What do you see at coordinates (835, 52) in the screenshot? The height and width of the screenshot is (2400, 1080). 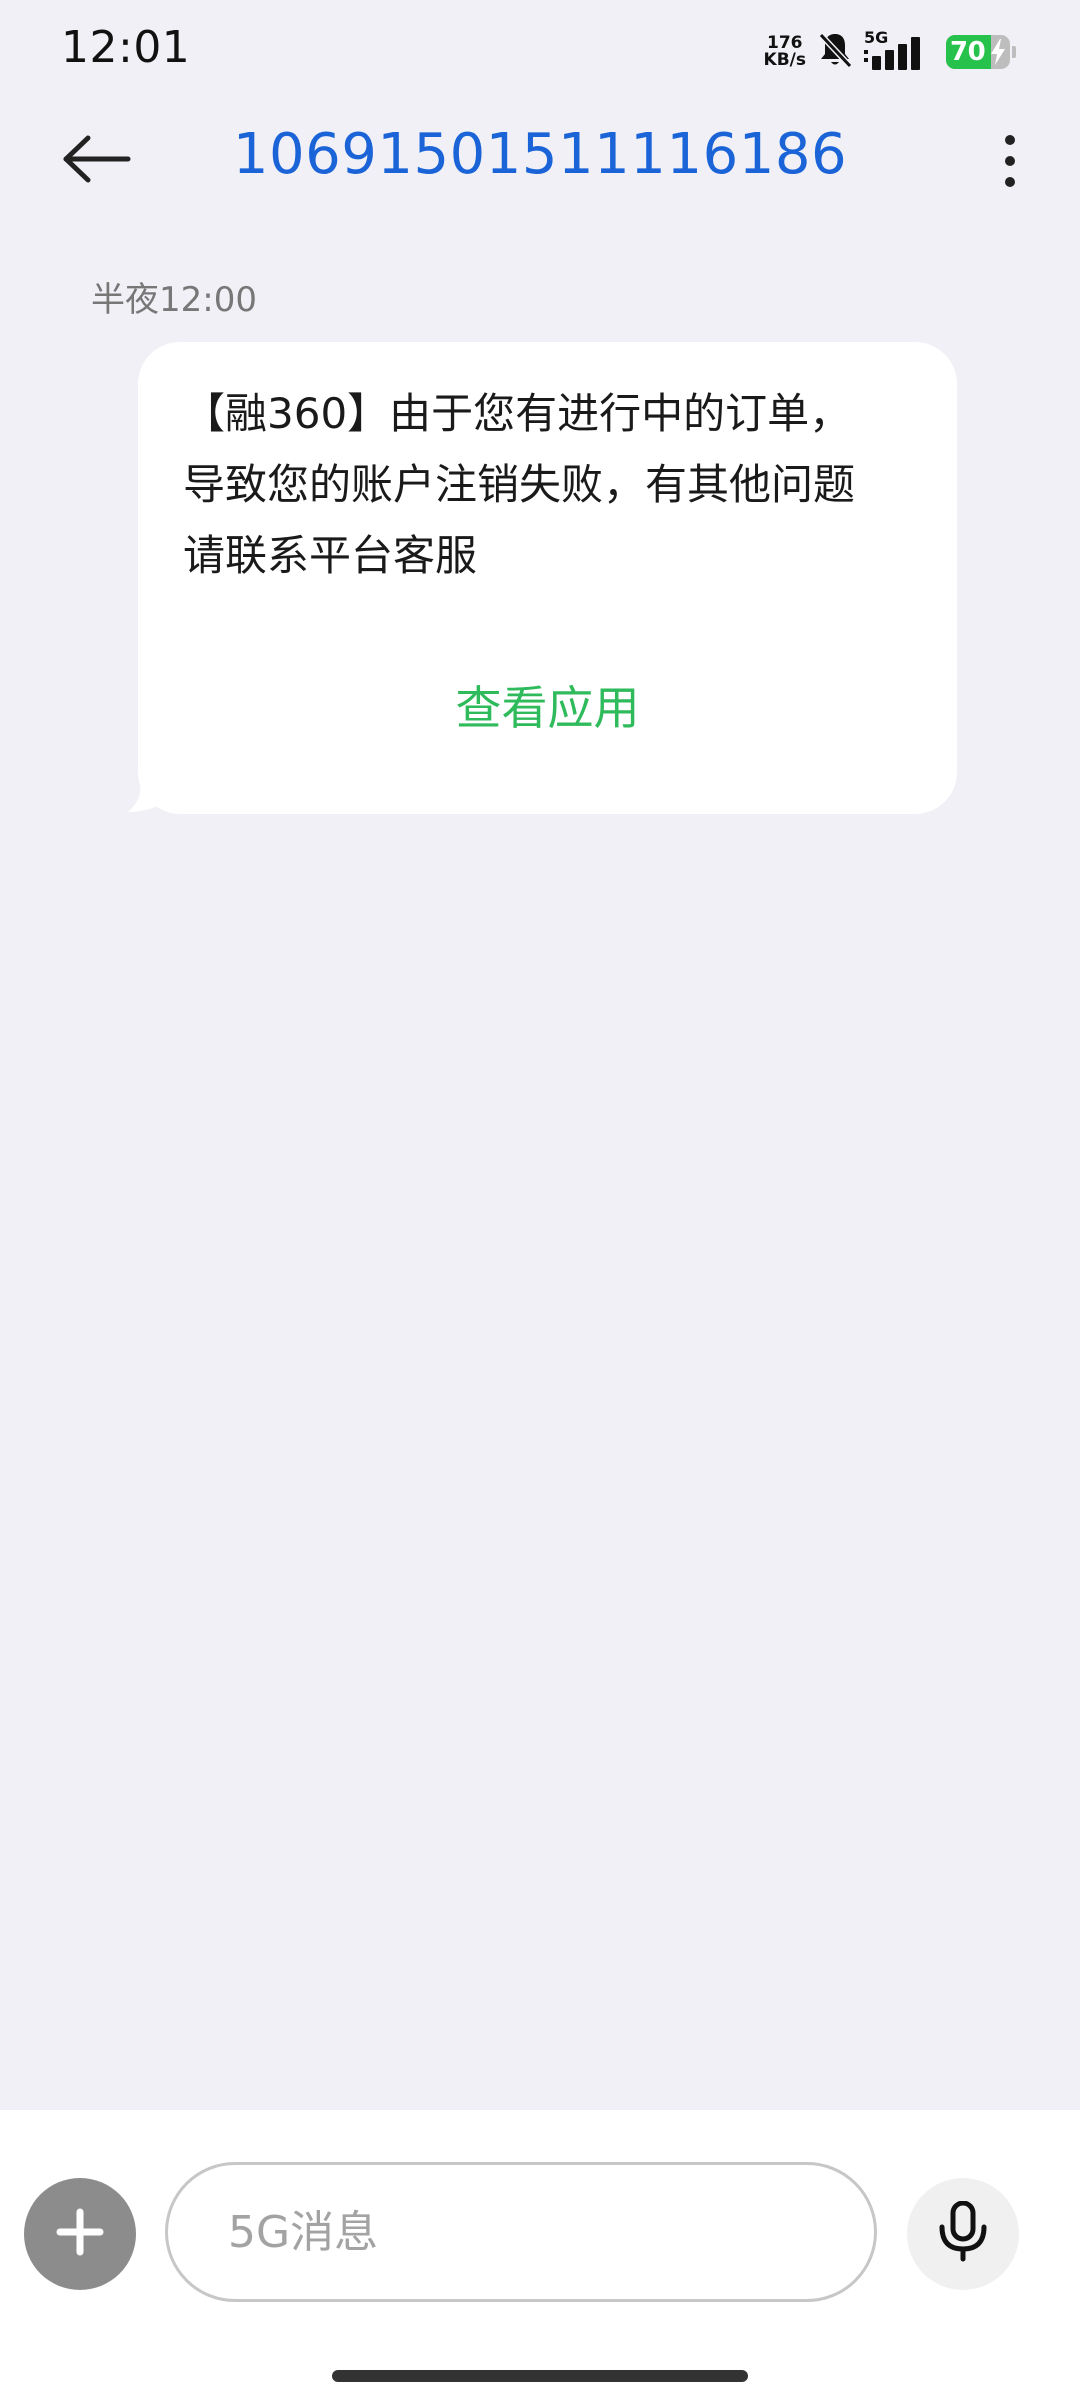 I see `bell-muted-icon` at bounding box center [835, 52].